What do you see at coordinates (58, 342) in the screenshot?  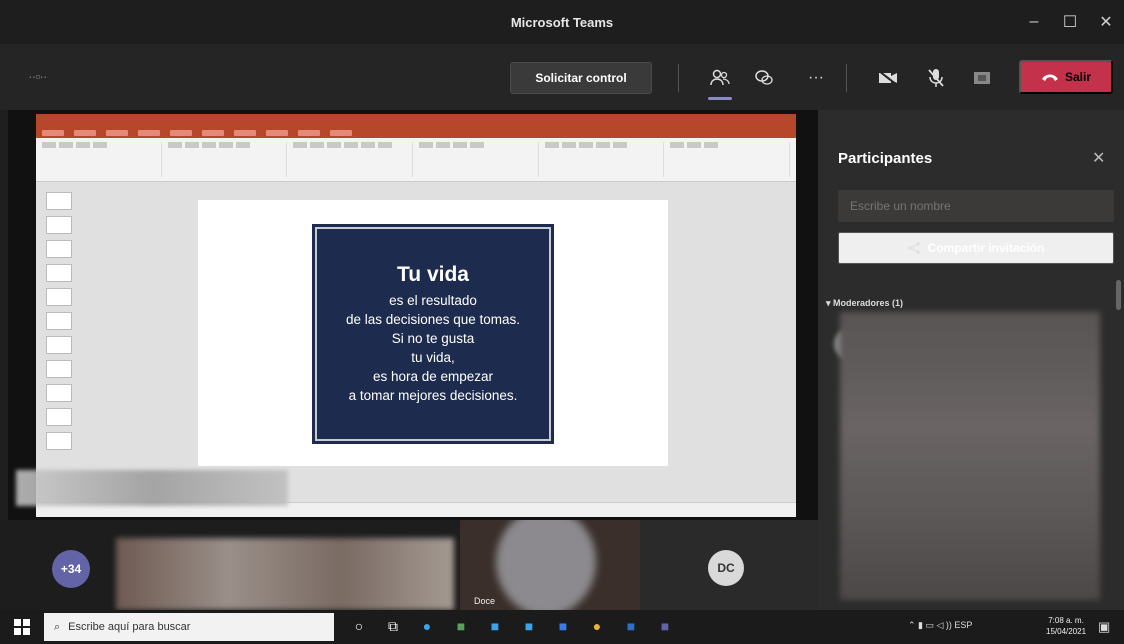 I see `slide-thumbnails` at bounding box center [58, 342].